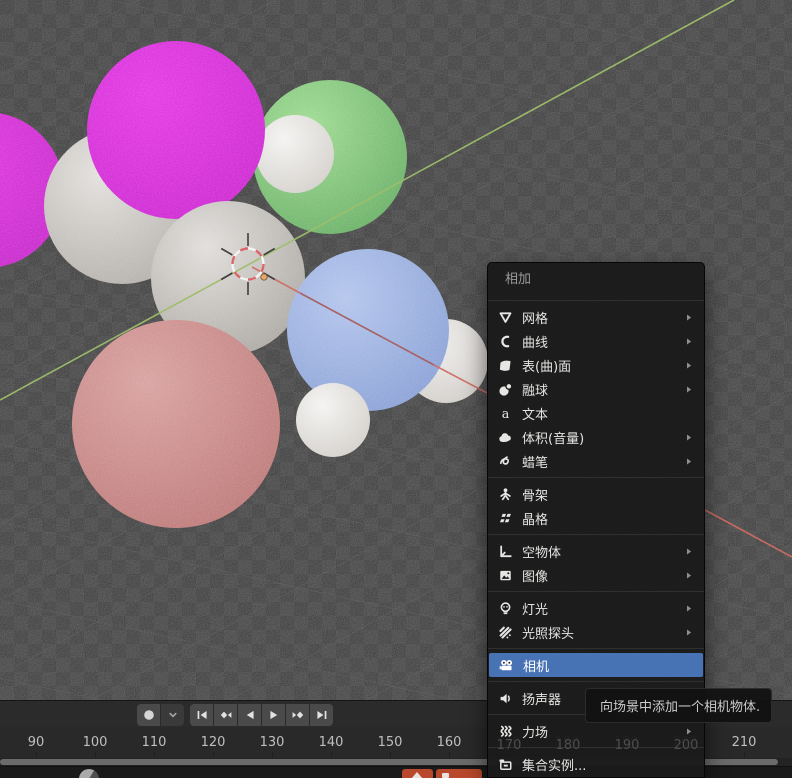 The image size is (792, 778). Describe the element at coordinates (535, 463) in the screenshot. I see `menu-item-label: 蜡笔` at that location.